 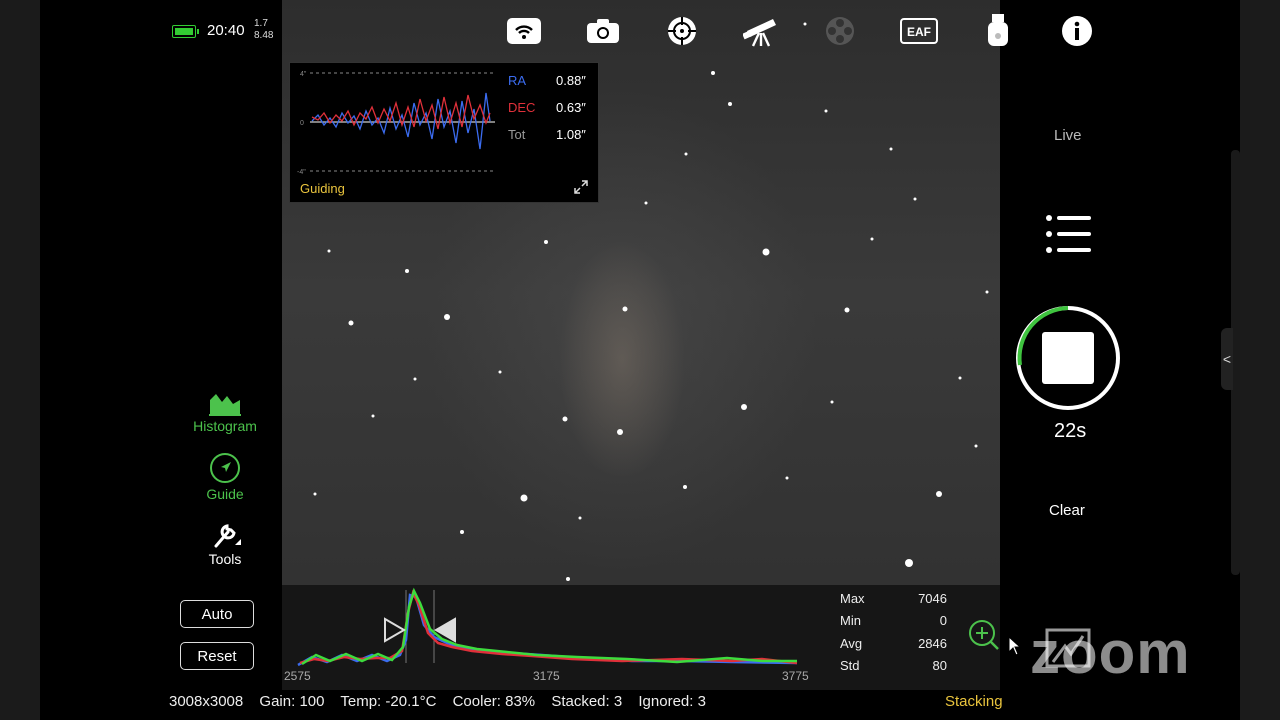 What do you see at coordinates (546, 676) in the screenshot?
I see `hist-tick-mid: 3175` at bounding box center [546, 676].